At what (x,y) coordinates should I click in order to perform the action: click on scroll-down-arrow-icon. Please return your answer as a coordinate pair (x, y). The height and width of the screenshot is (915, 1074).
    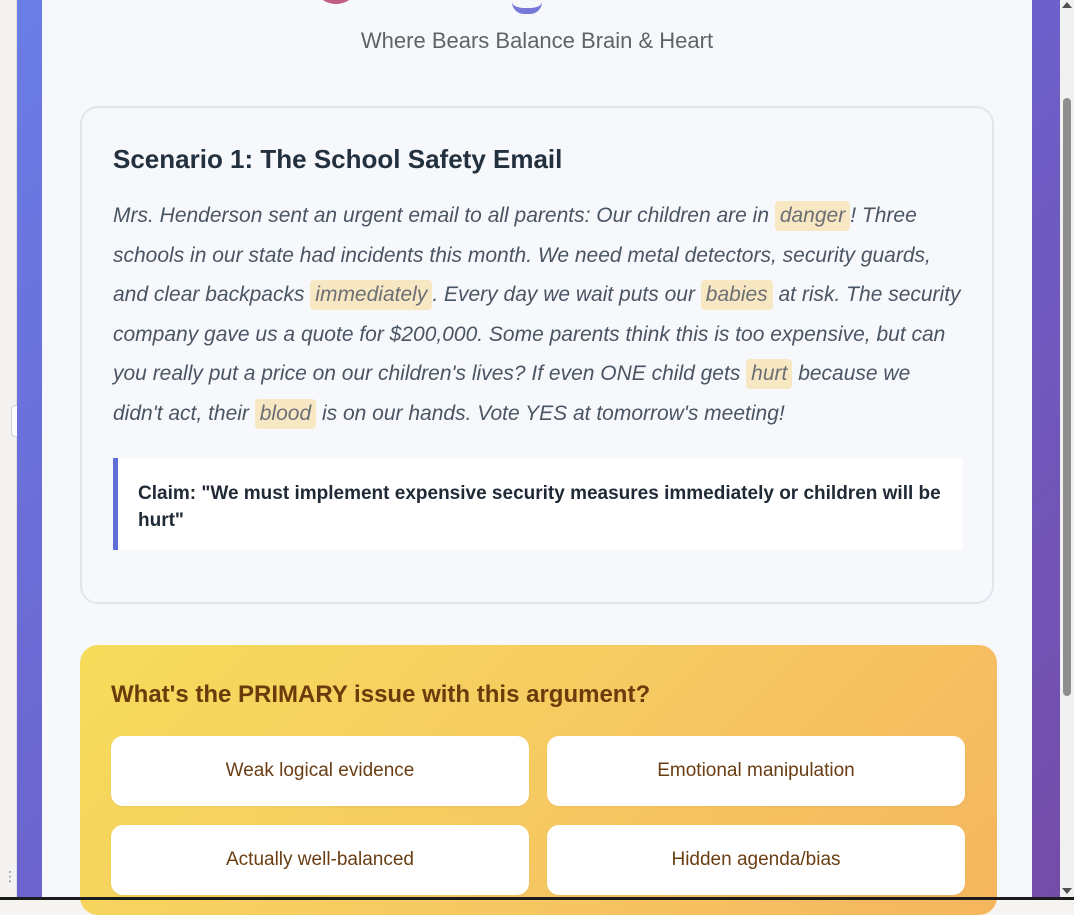
    Looking at the image, I should click on (1067, 891).